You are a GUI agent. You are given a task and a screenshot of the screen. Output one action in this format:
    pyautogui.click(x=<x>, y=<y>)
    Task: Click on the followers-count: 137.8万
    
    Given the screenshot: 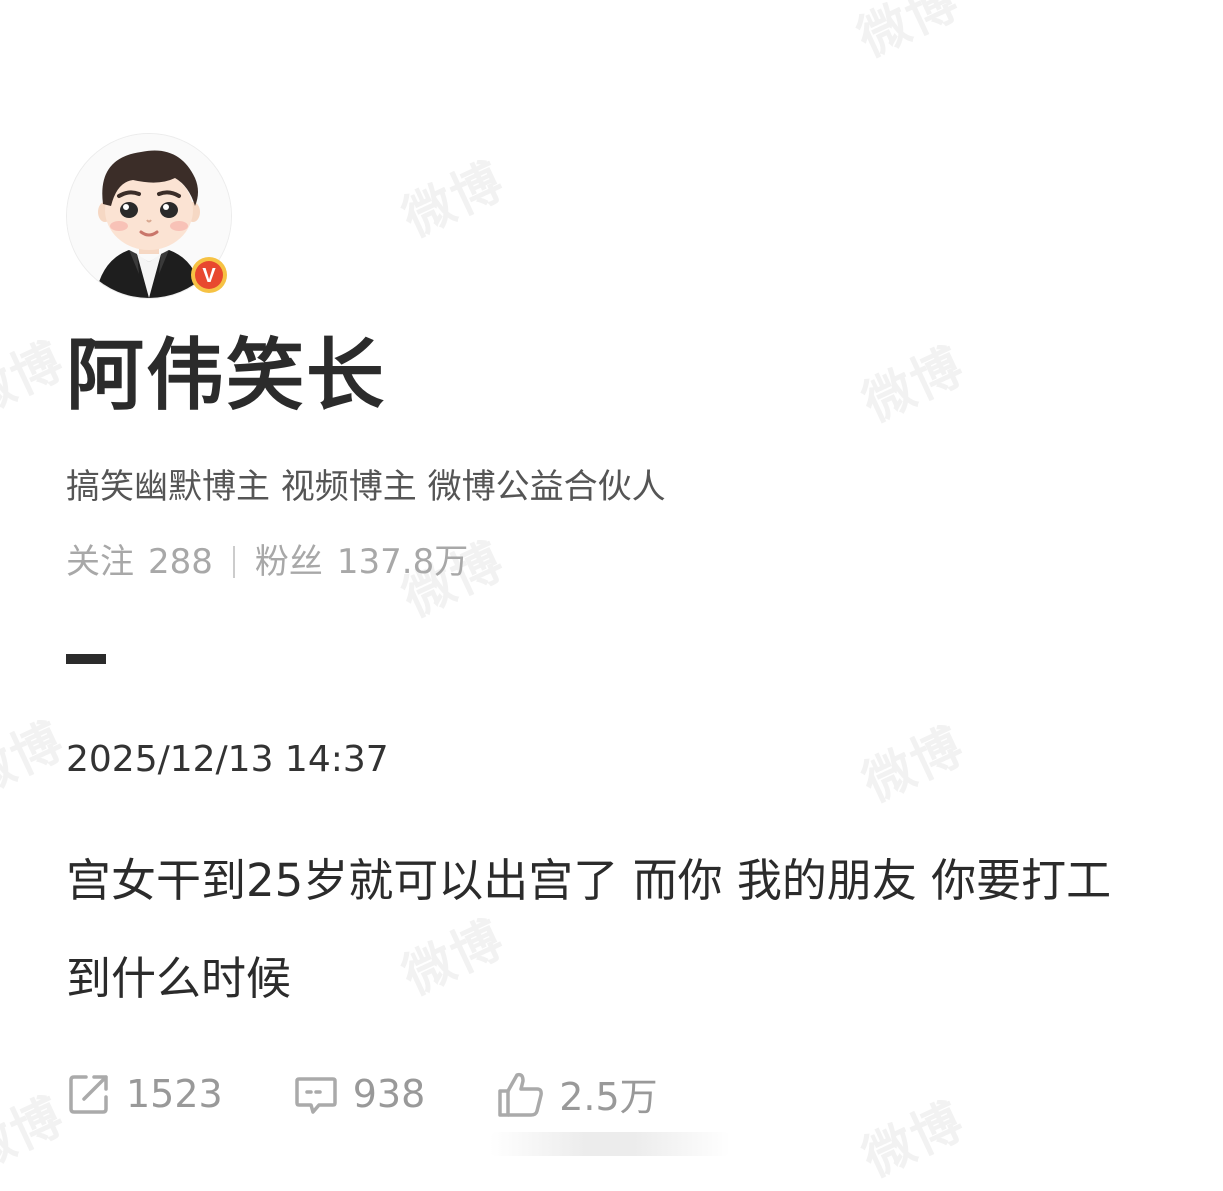 What is the action you would take?
    pyautogui.click(x=402, y=562)
    